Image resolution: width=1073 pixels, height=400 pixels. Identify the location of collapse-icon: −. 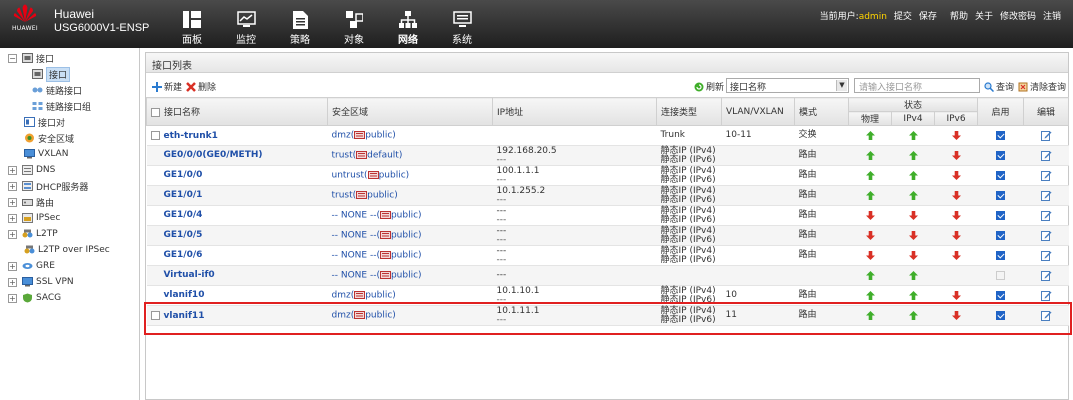
(12, 58).